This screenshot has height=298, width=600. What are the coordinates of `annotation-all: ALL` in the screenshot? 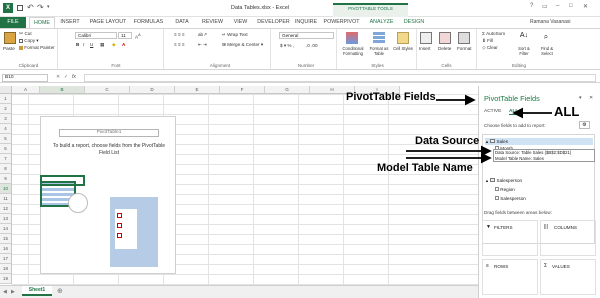 It's located at (567, 111).